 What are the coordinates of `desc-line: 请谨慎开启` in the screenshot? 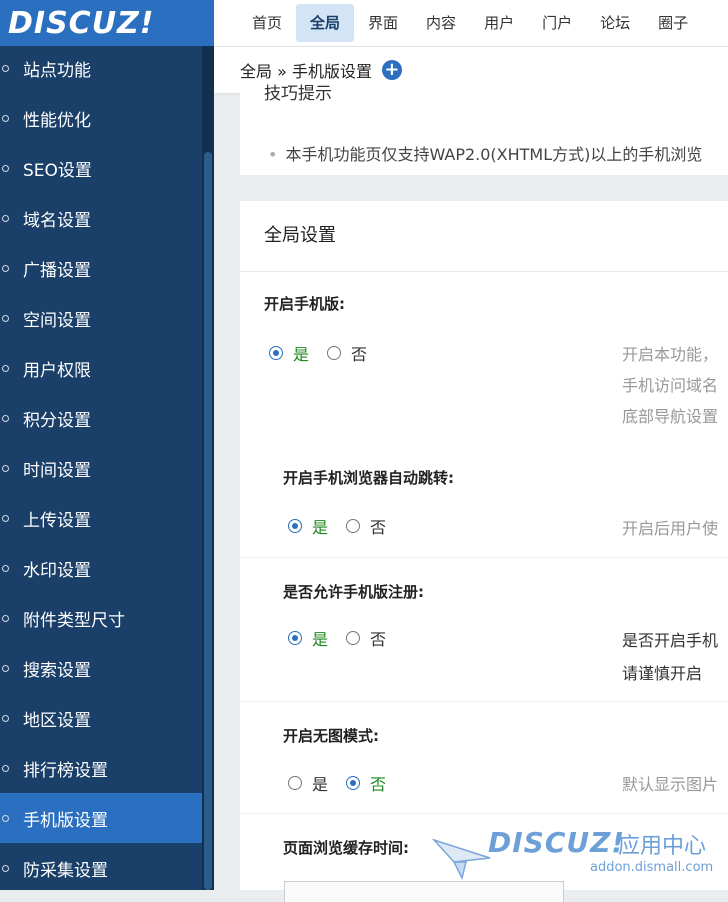 It's located at (662, 673).